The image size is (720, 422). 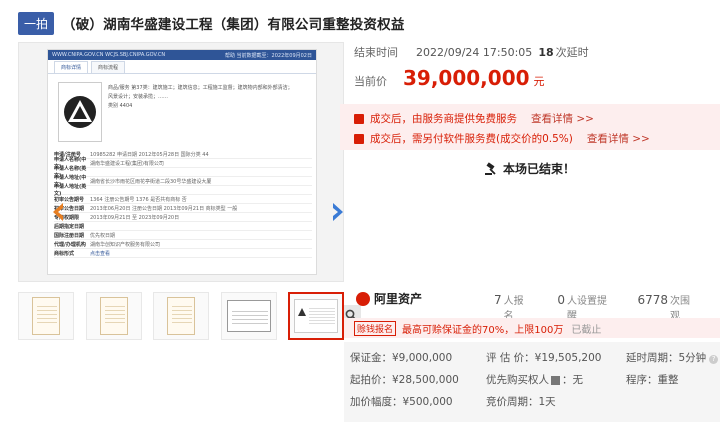 What do you see at coordinates (521, 402) in the screenshot?
I see `bidding-cycle: 竞价周期：1天` at bounding box center [521, 402].